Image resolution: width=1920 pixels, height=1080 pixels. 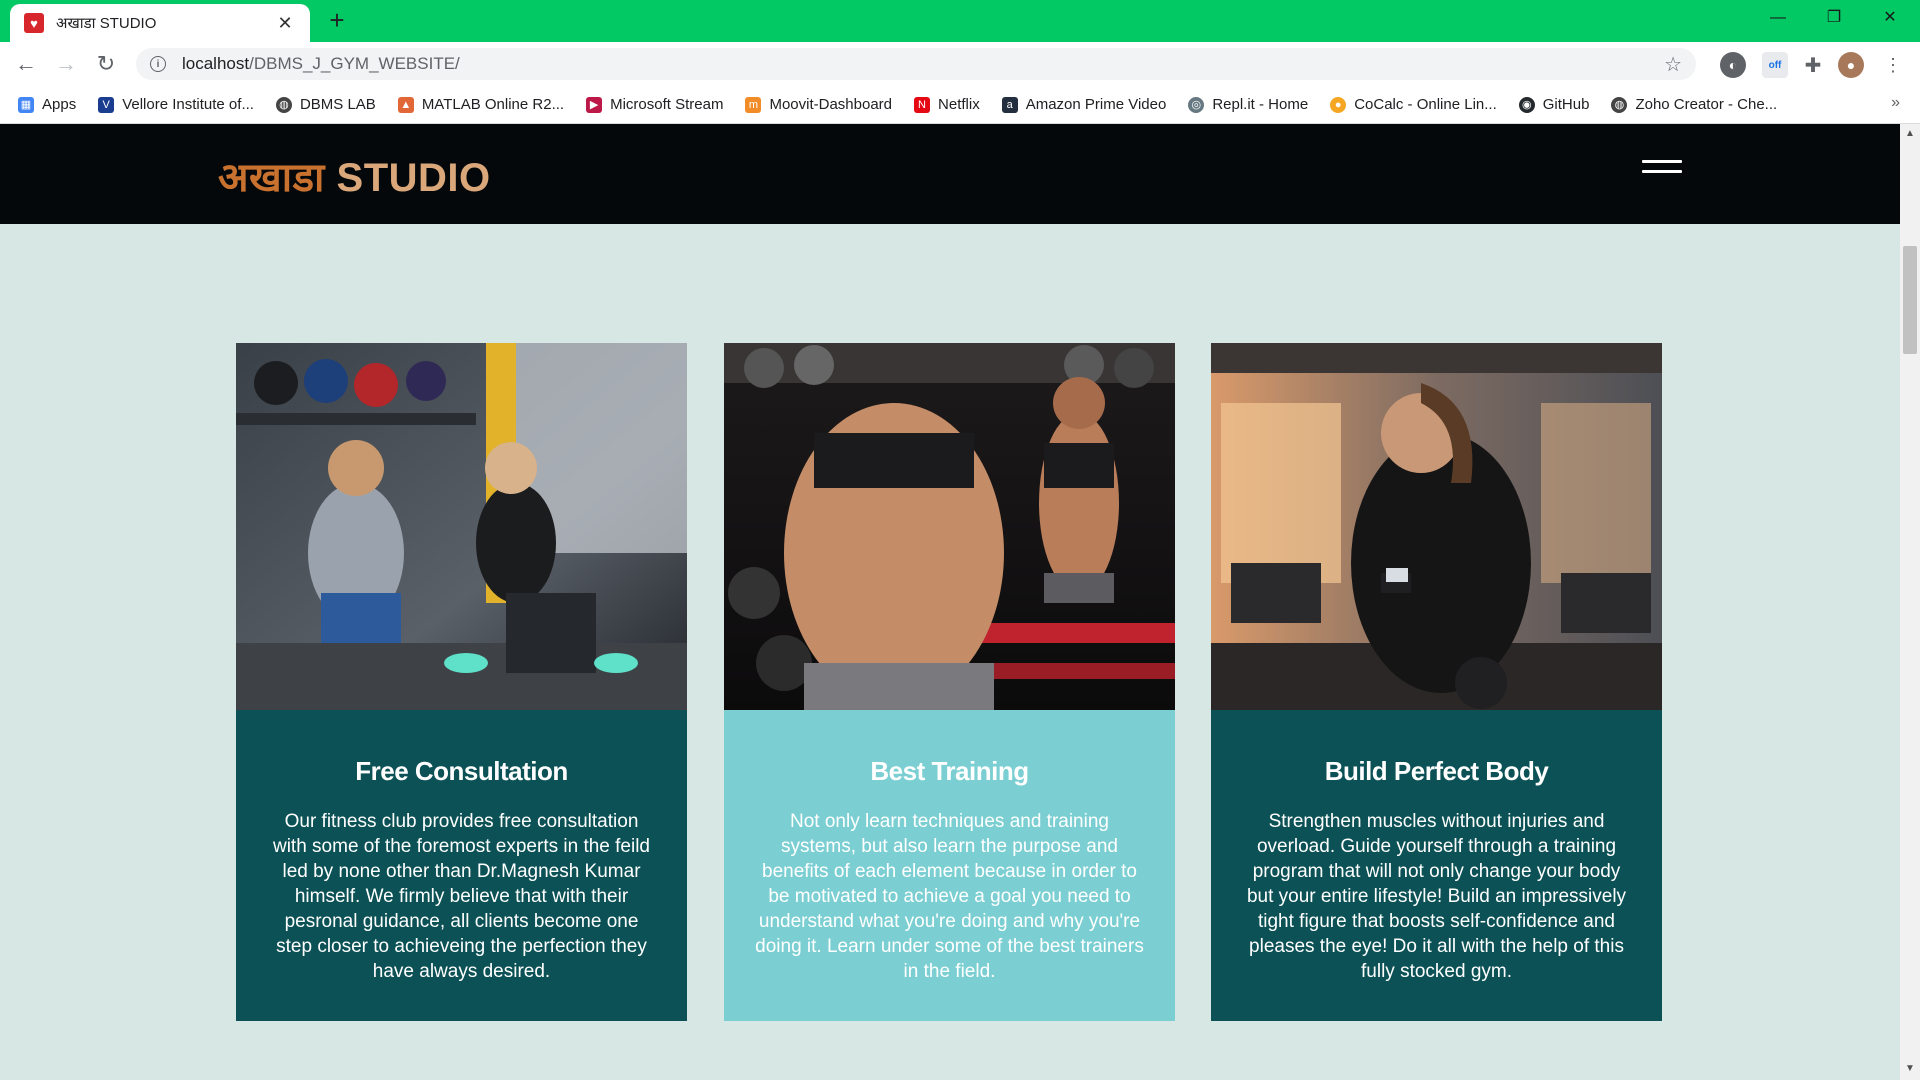 I want to click on card-image-woman-phone, so click(x=1436, y=526).